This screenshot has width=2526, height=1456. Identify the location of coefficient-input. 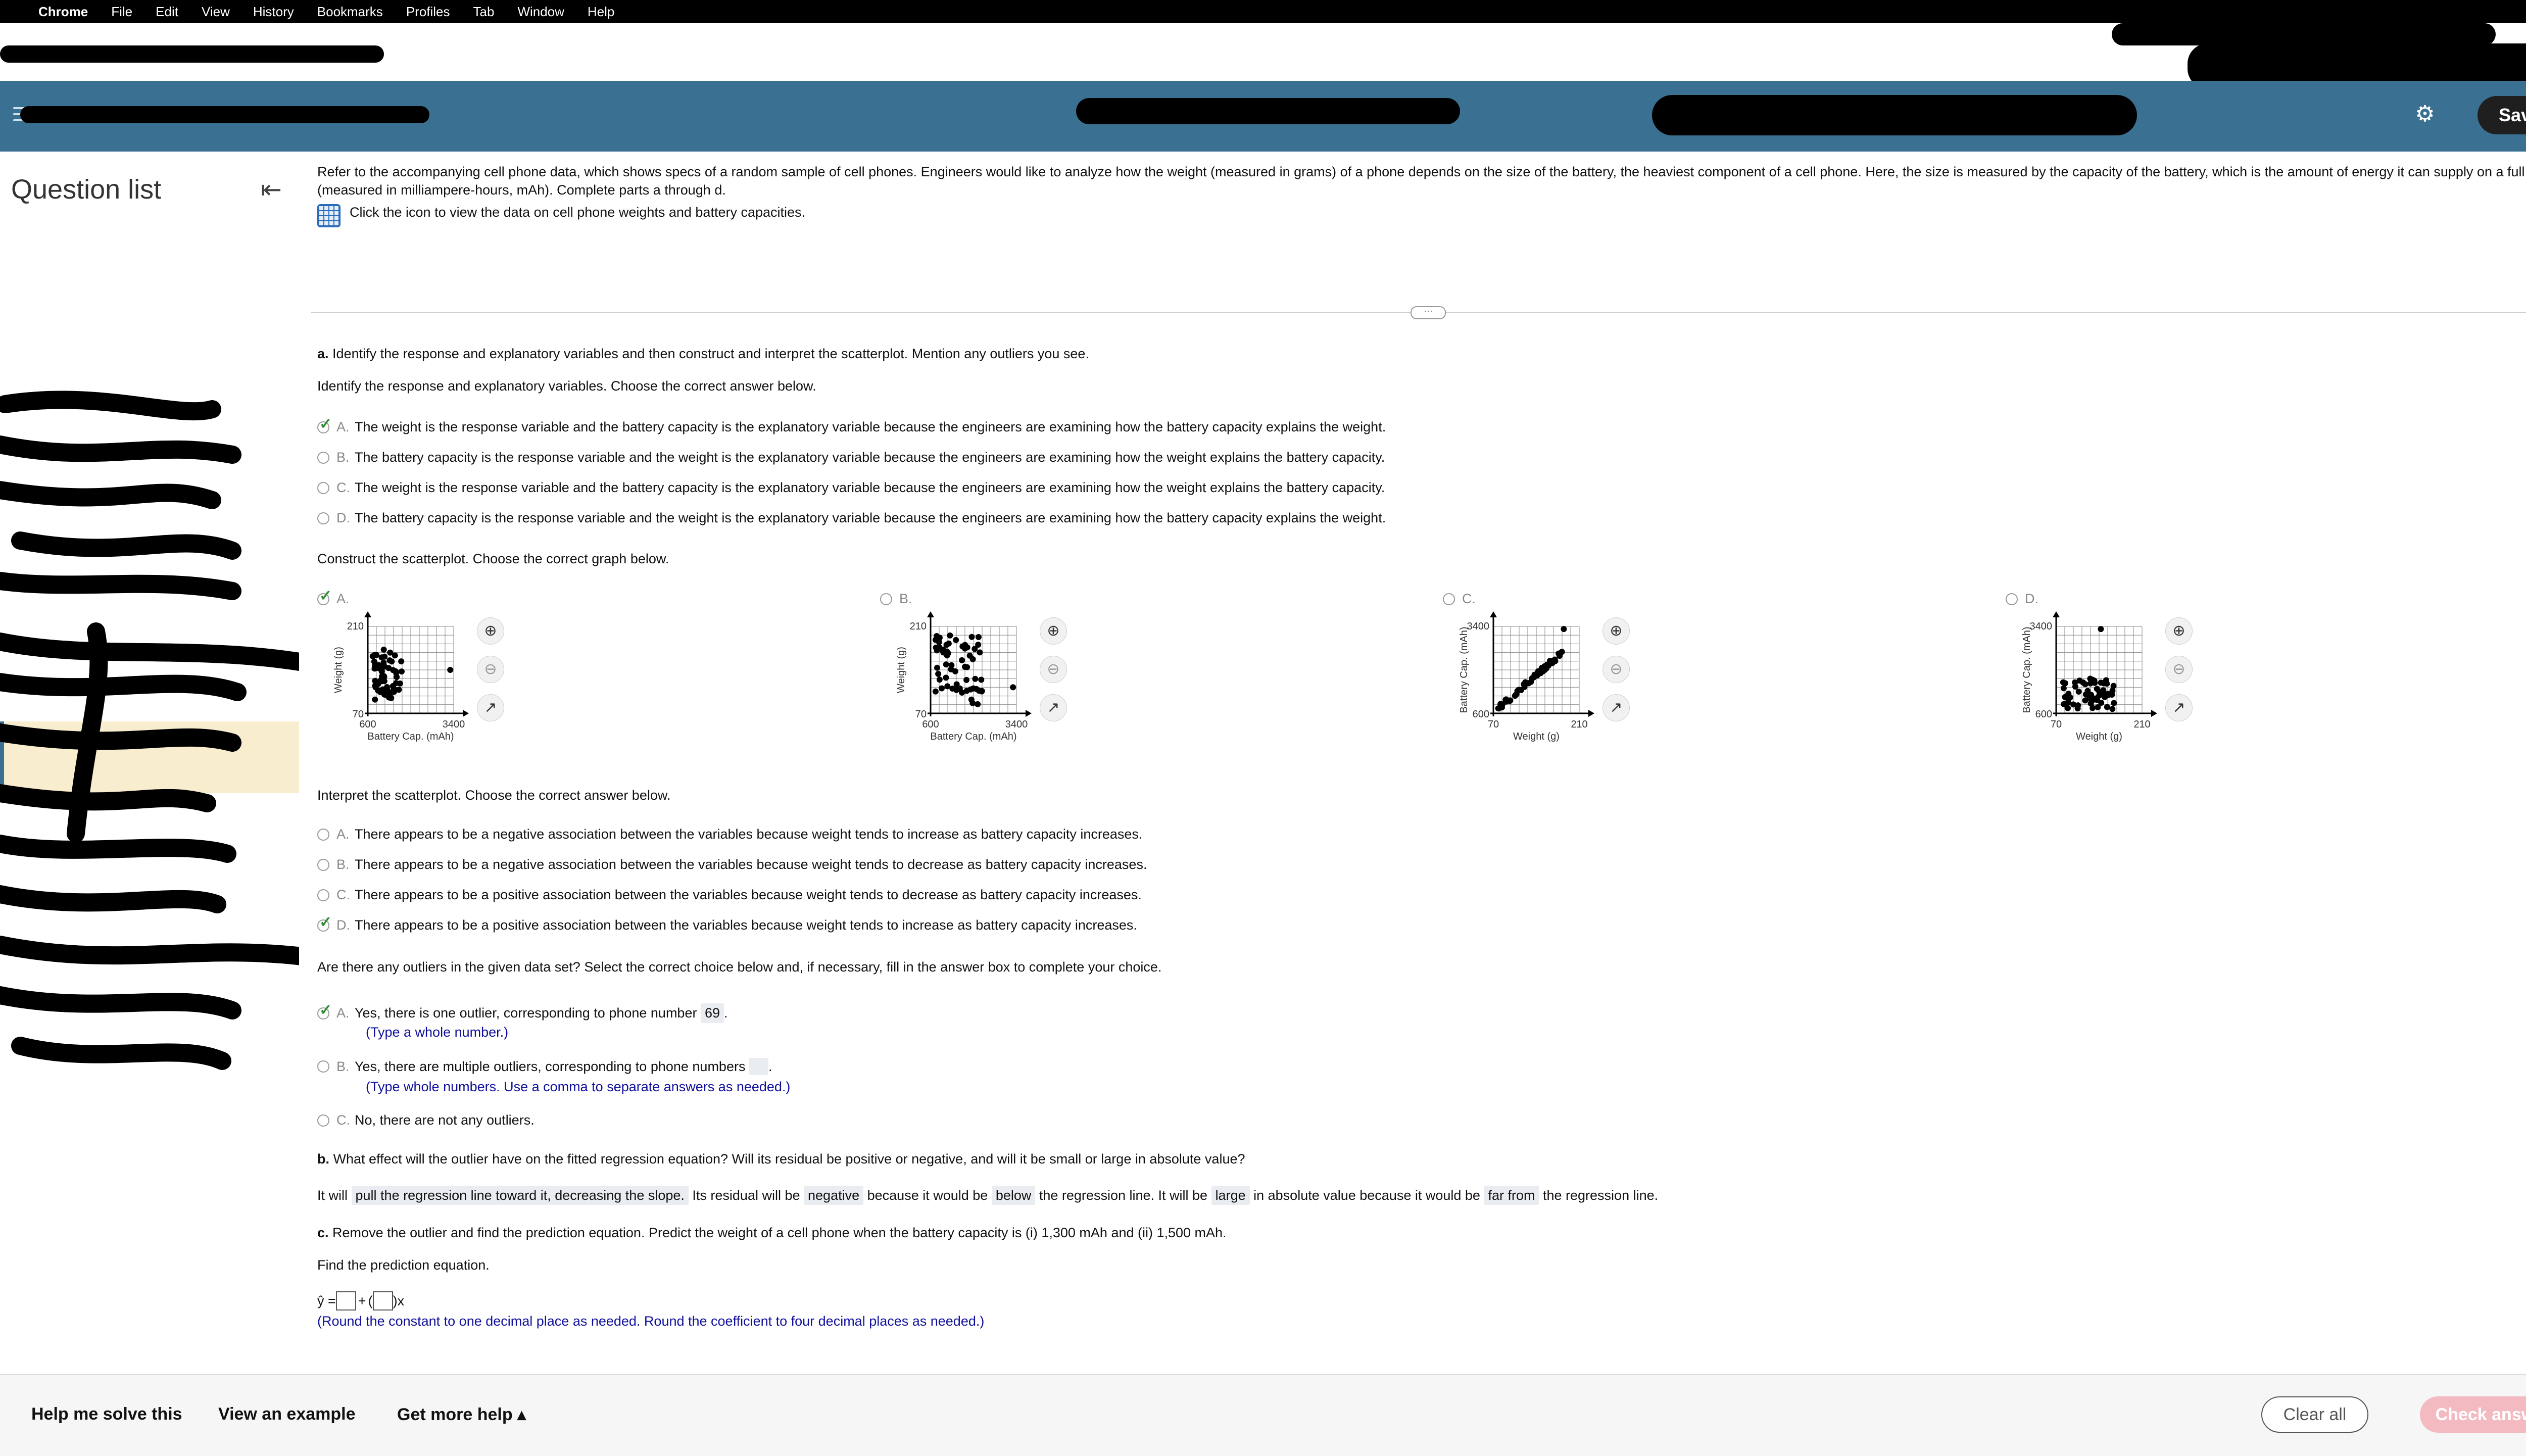
(382, 1301).